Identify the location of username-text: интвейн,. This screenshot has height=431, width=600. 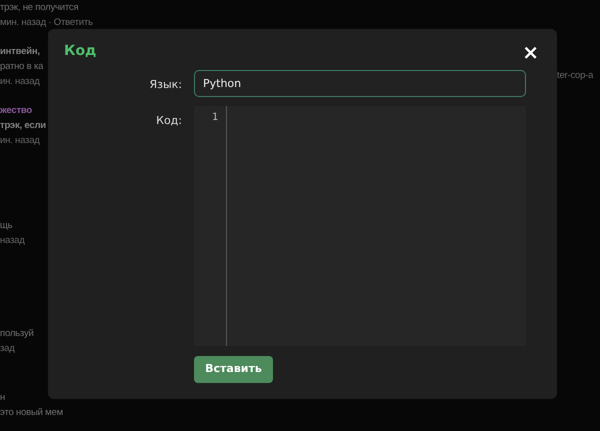
(20, 52).